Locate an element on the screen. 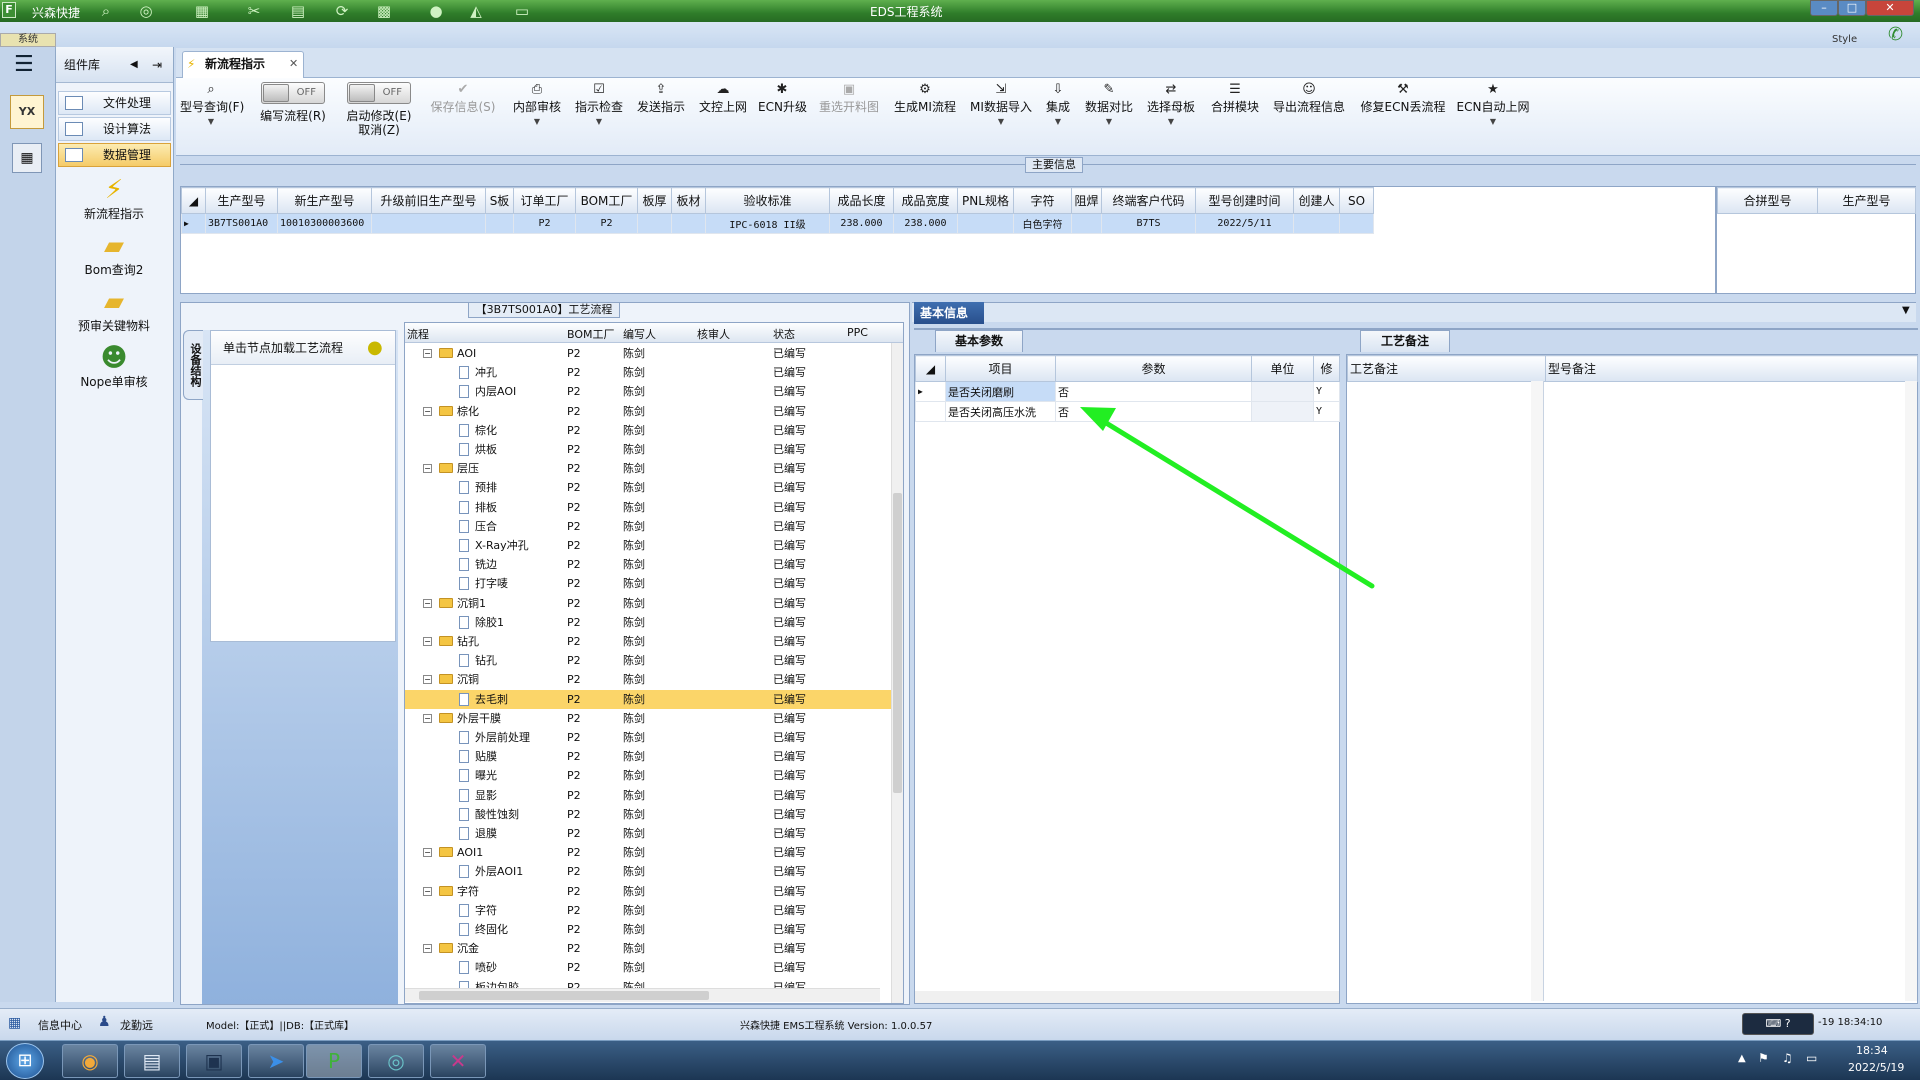  user-icon: ♟ is located at coordinates (104, 1022).